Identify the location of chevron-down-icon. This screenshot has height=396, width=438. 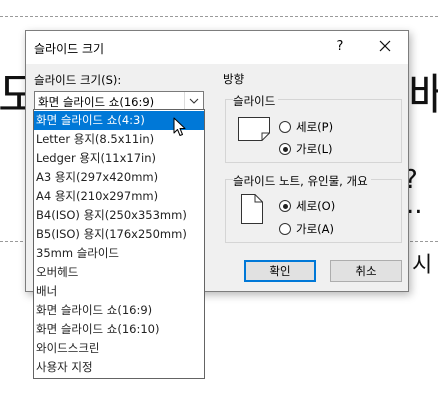
(194, 101).